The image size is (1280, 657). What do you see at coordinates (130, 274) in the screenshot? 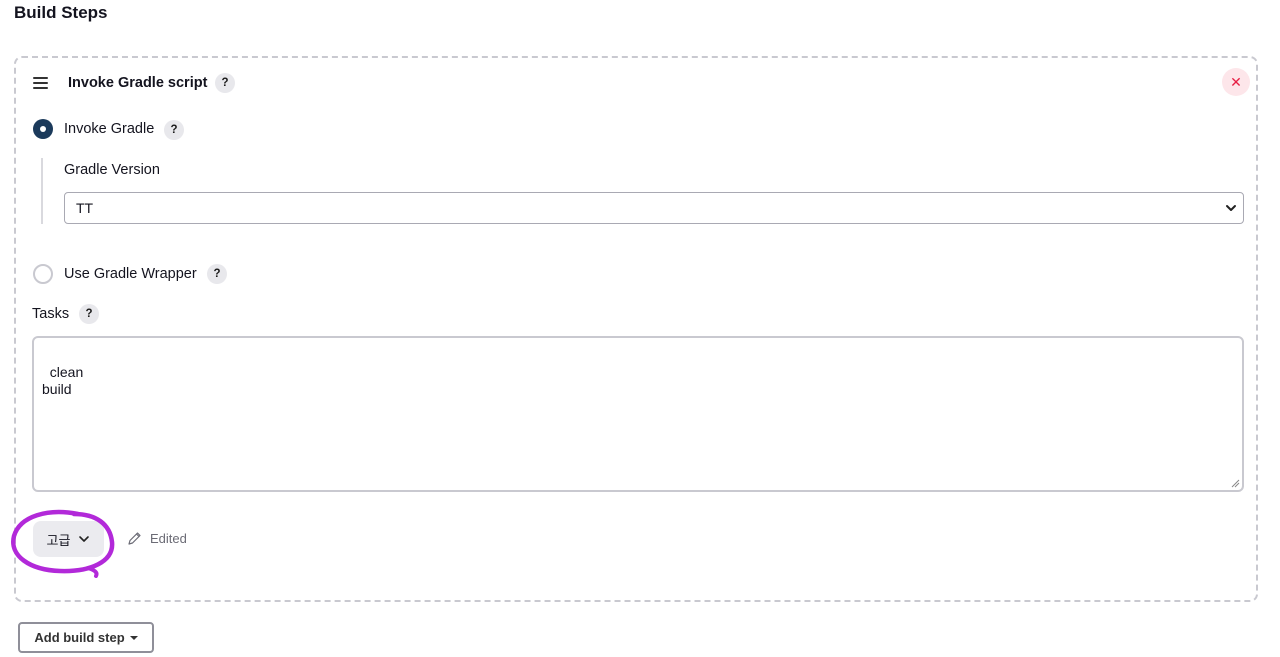
I see `use-gradle-wrapper-label: Use Gradle Wrapper` at bounding box center [130, 274].